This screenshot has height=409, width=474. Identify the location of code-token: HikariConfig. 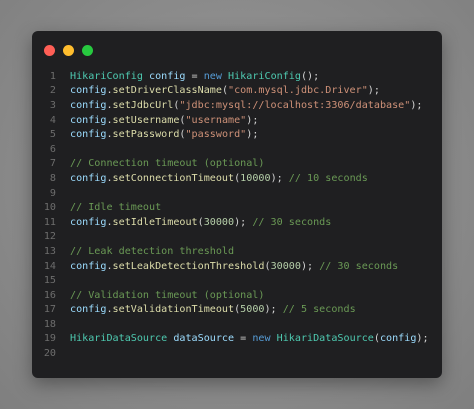
(264, 76).